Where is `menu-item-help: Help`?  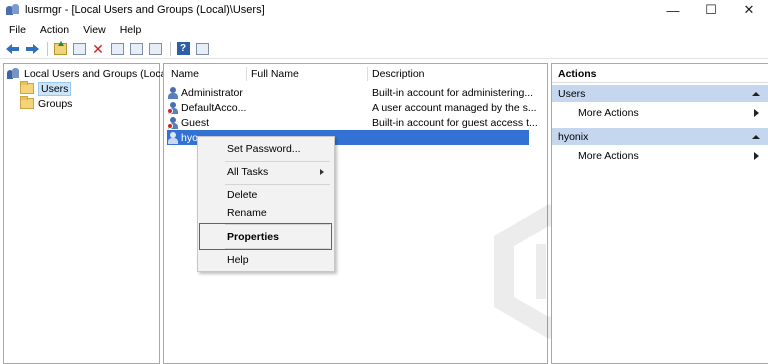
menu-item-help: Help is located at coordinates (266, 260).